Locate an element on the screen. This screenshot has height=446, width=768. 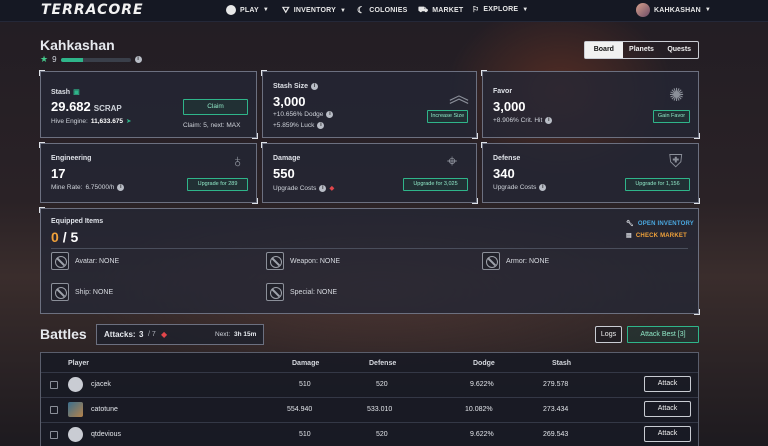
nav-colonies-label: COLONIES is located at coordinates (388, 10).